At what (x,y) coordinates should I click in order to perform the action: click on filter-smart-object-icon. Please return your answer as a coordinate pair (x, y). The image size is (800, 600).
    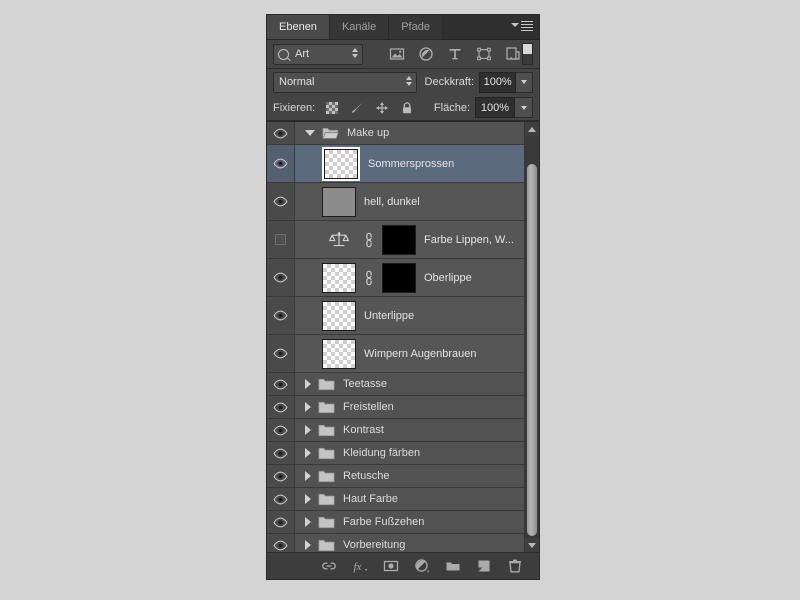
    Looking at the image, I should click on (513, 54).